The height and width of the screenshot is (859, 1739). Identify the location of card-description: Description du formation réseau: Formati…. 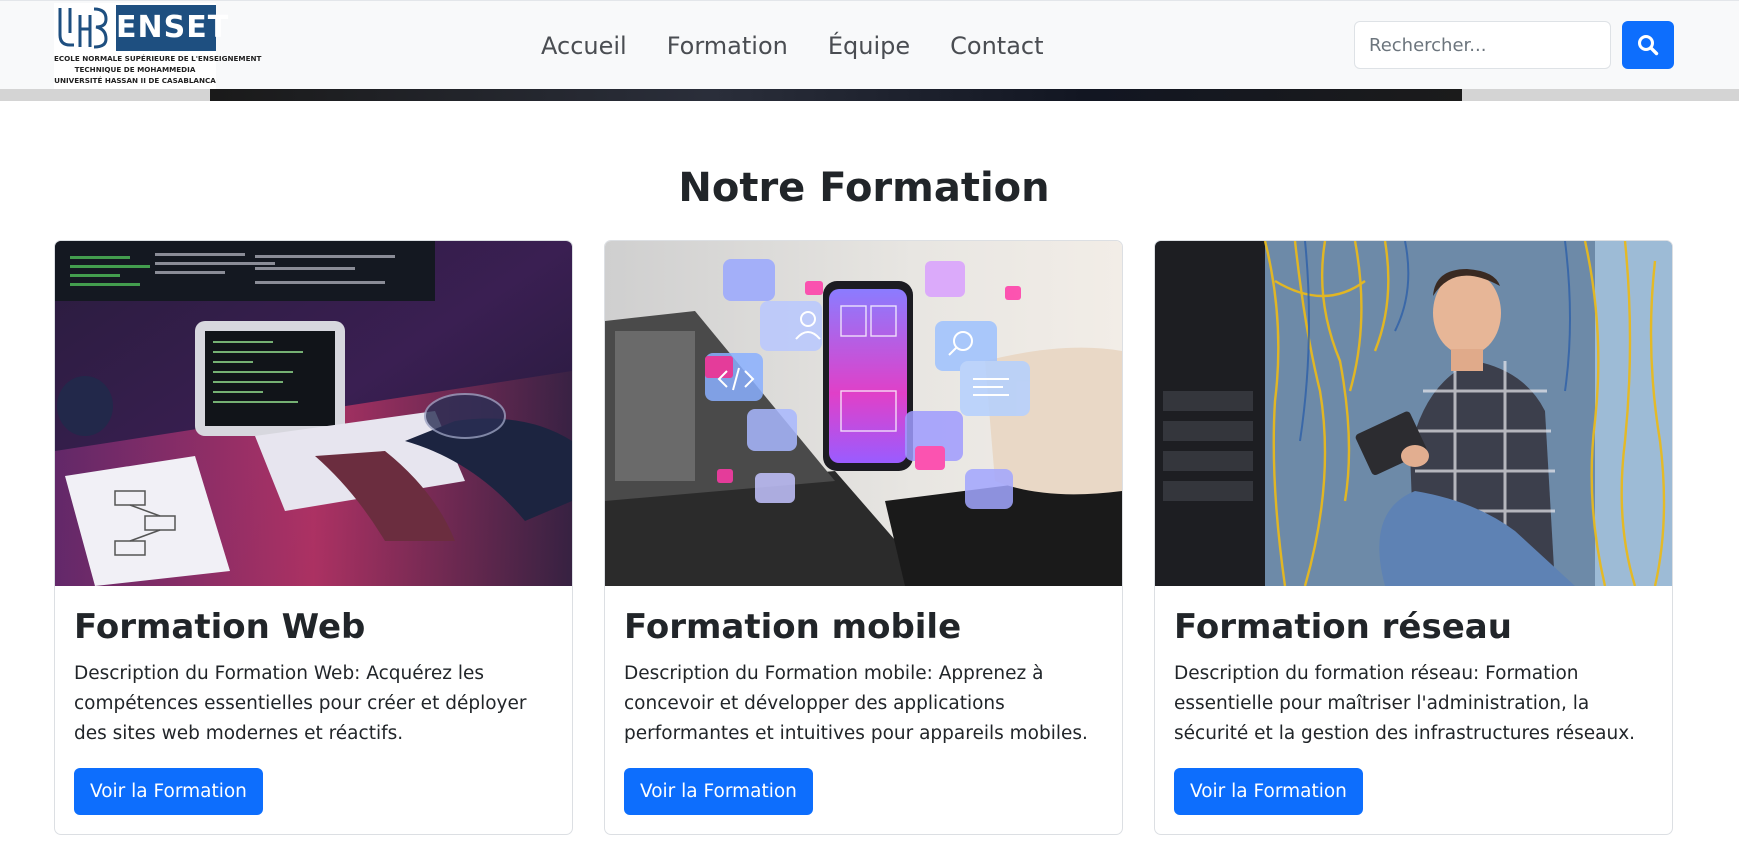
(1405, 703).